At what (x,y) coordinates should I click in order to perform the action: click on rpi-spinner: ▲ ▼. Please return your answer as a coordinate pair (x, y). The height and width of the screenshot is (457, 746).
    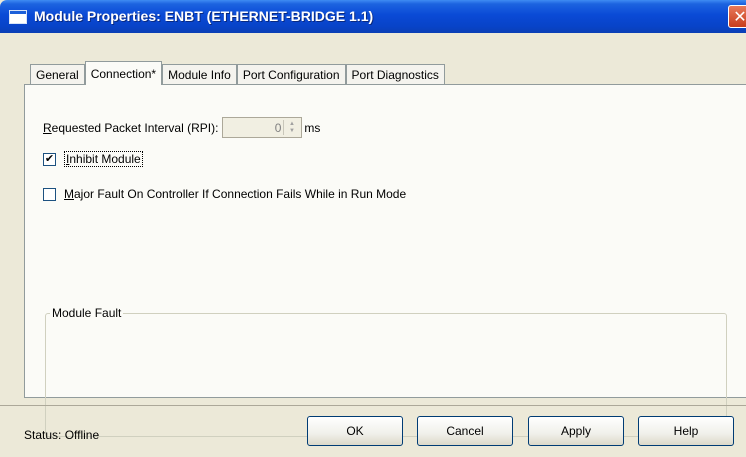
    Looking at the image, I should click on (291, 127).